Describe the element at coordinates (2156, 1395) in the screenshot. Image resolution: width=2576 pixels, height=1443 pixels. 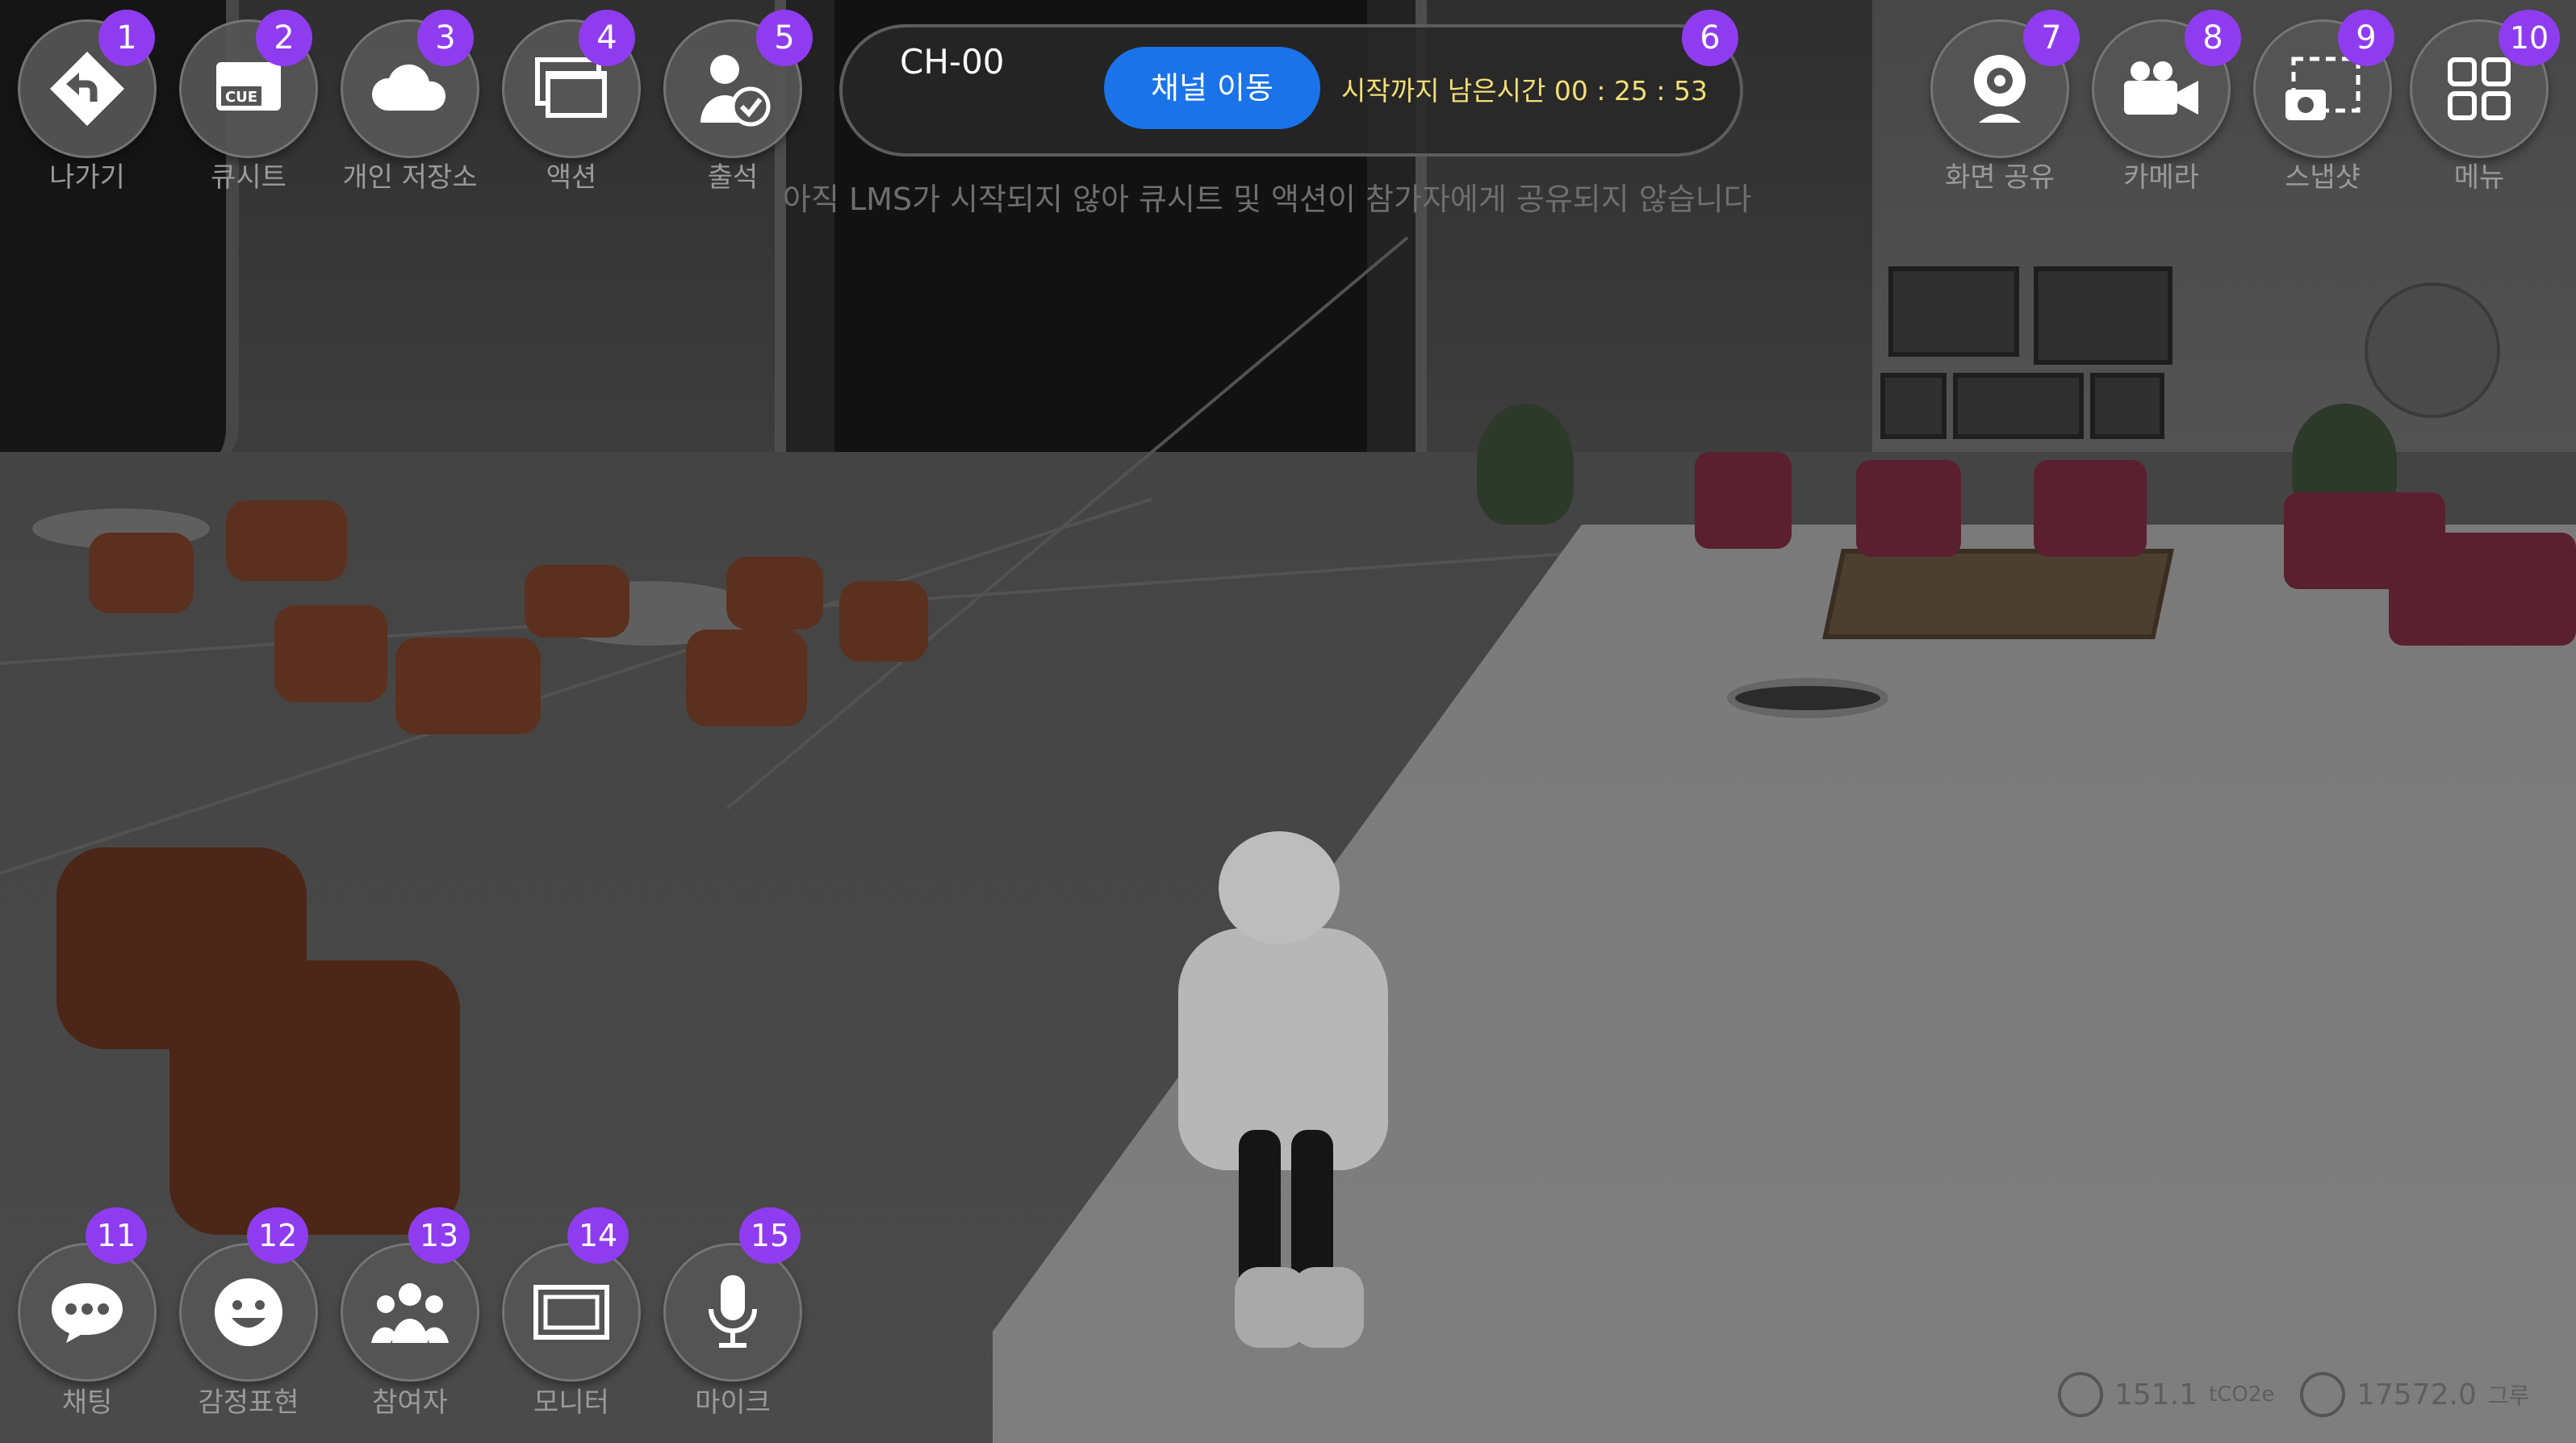
I see `carbon-value: 151.1` at that location.